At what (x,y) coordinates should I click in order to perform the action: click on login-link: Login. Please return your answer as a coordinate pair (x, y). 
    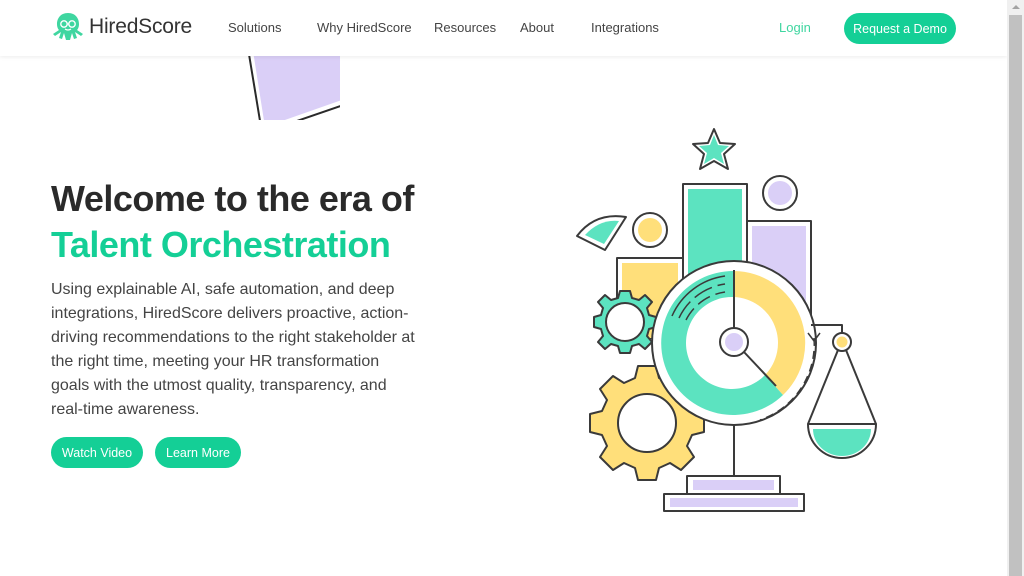
    Looking at the image, I should click on (795, 27).